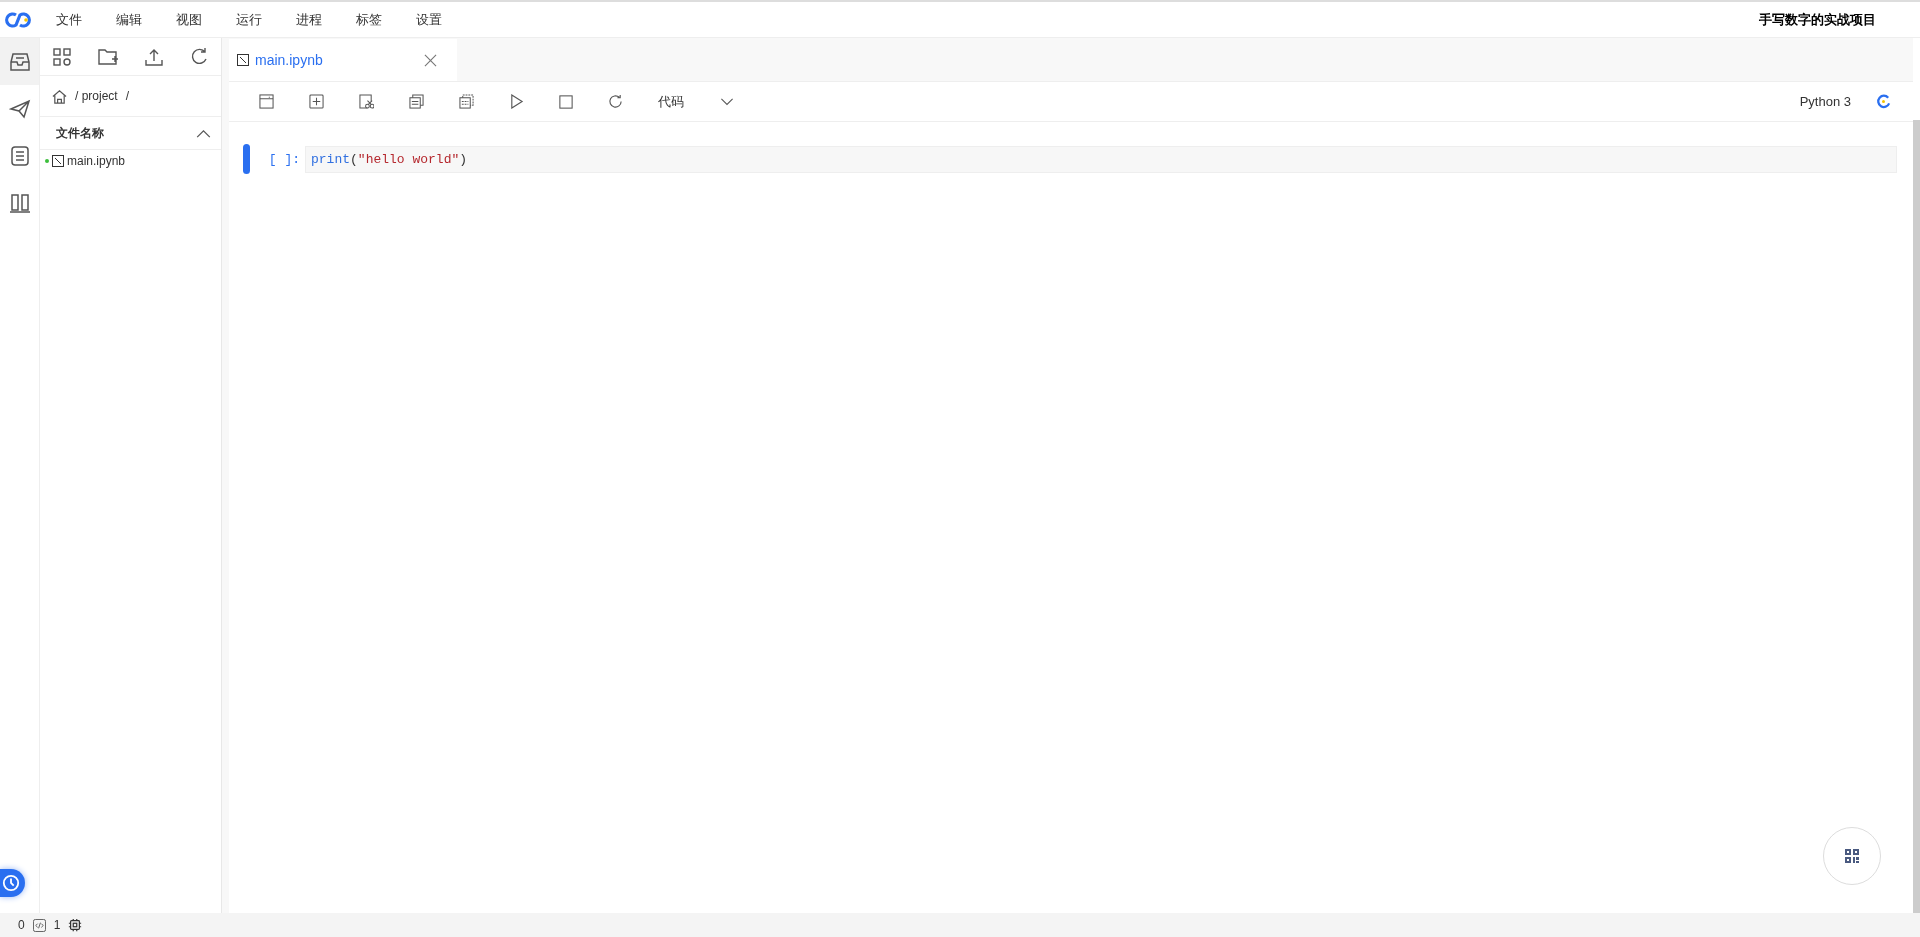 This screenshot has width=1920, height=937. What do you see at coordinates (39, 925) in the screenshot?
I see `code-icon` at bounding box center [39, 925].